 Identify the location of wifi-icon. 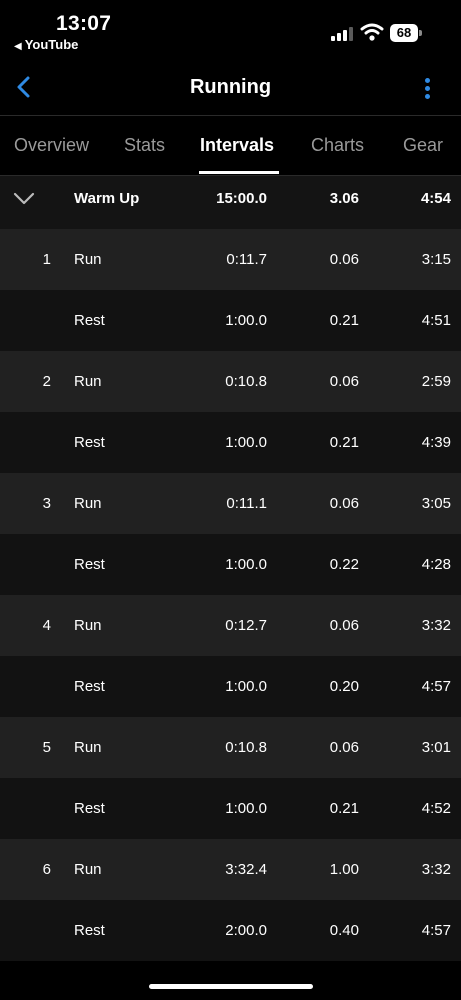
(372, 32).